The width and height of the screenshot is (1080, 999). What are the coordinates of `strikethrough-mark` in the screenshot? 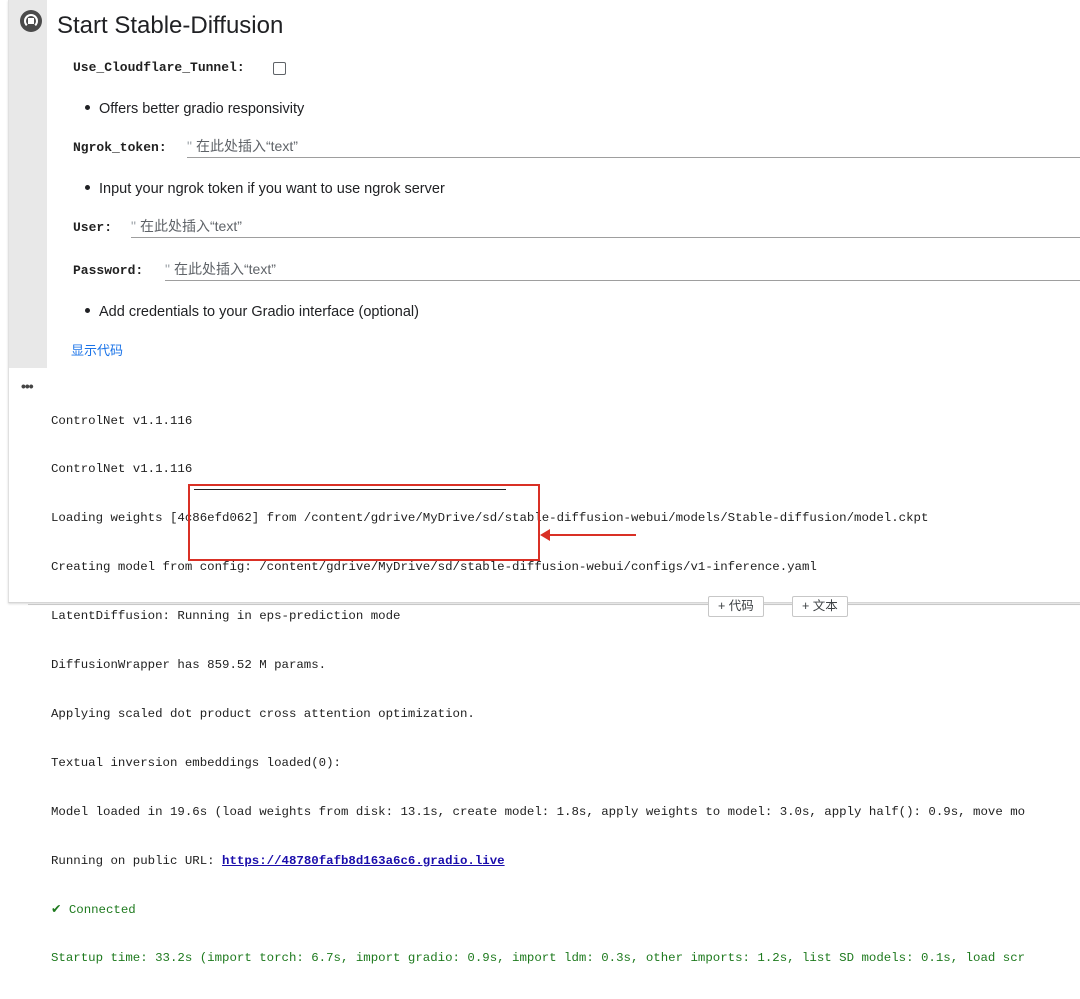 It's located at (350, 489).